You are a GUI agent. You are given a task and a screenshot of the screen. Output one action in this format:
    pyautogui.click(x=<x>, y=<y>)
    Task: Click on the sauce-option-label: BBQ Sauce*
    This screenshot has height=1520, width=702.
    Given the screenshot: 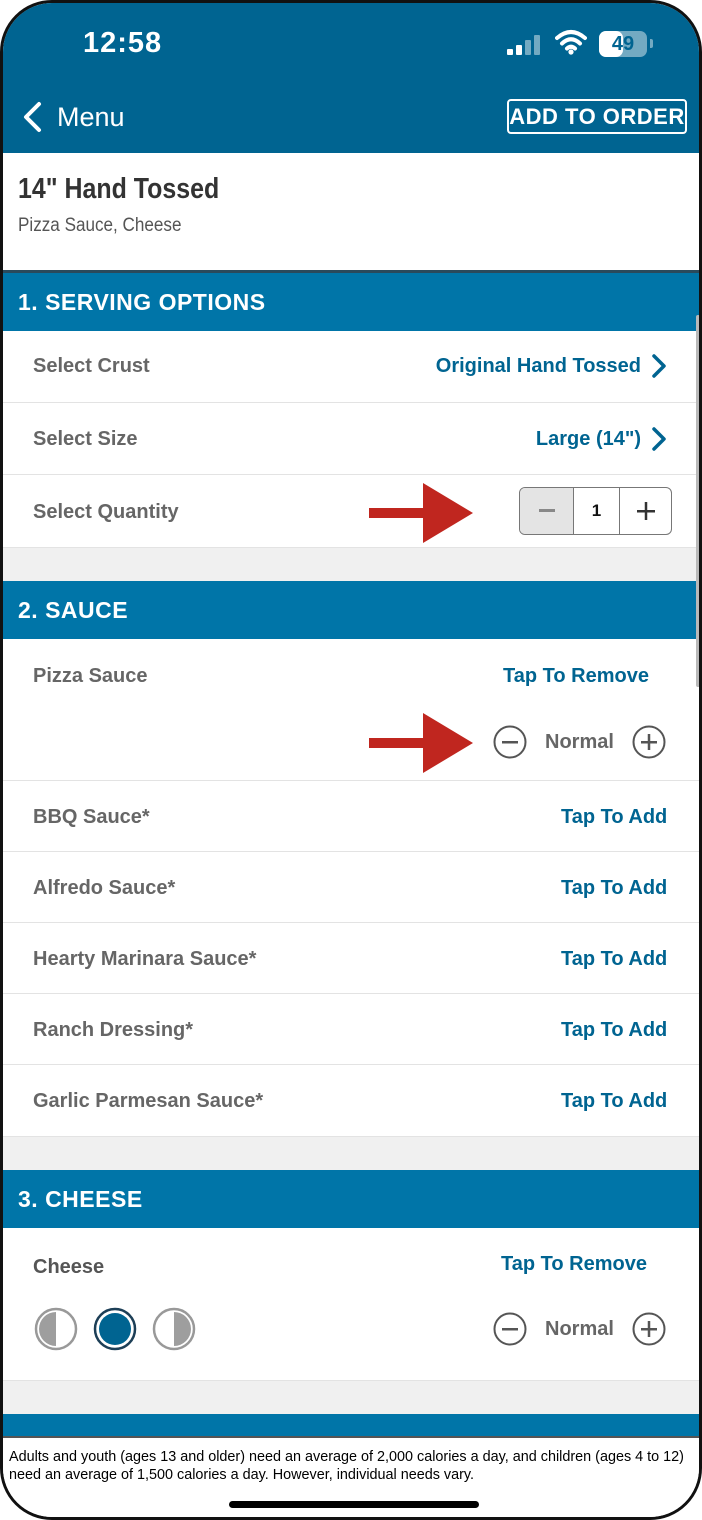 What is the action you would take?
    pyautogui.click(x=91, y=817)
    